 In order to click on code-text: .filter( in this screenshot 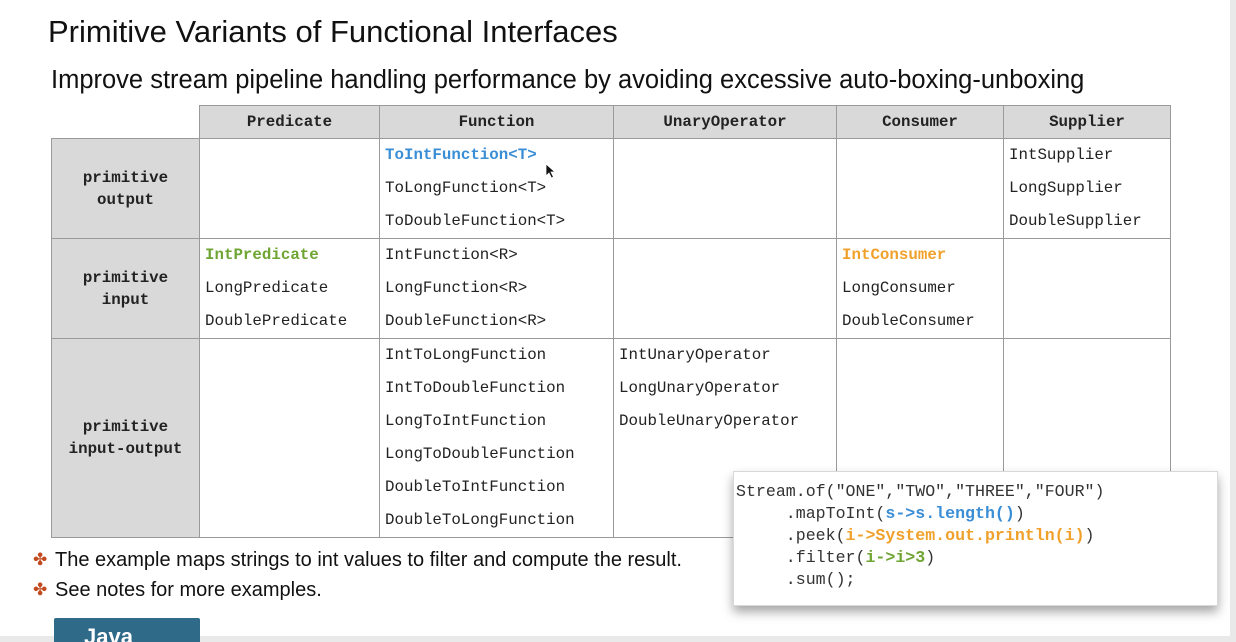, I will do `click(801, 557)`.